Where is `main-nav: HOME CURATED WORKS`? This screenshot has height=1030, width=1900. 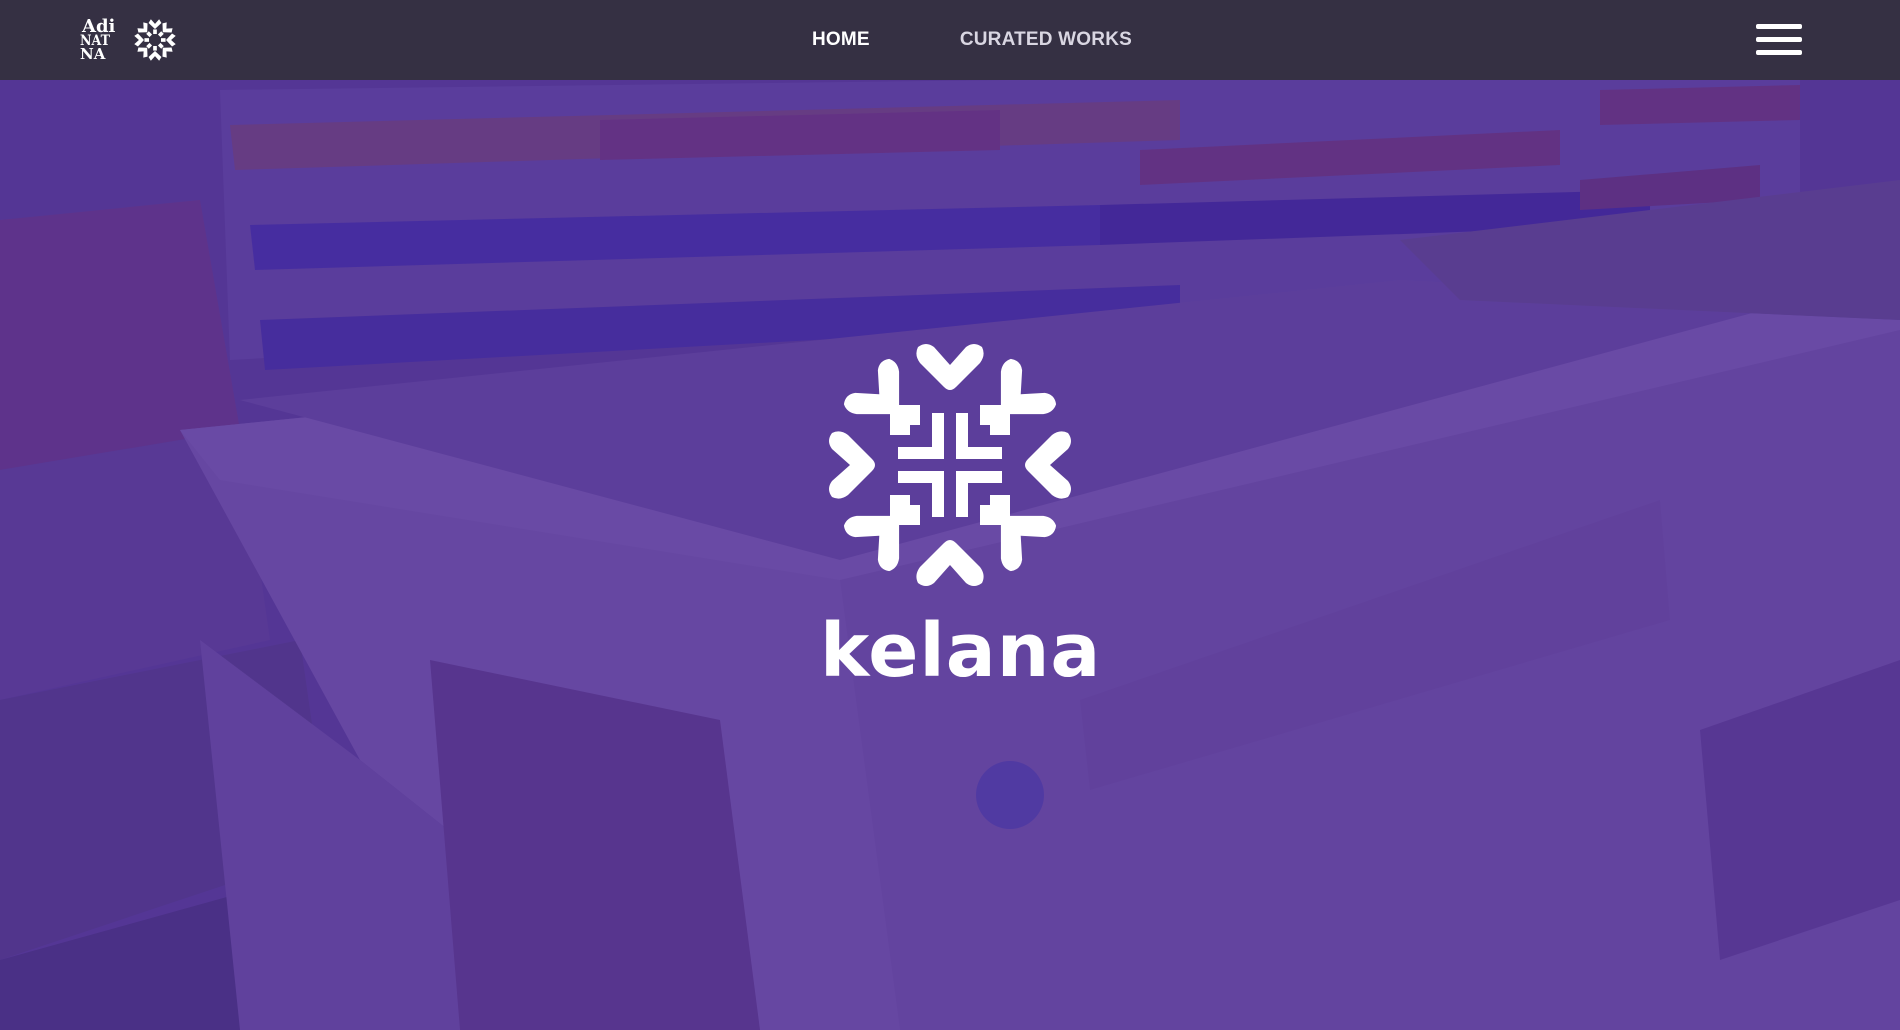 main-nav: HOME CURATED WORKS is located at coordinates (972, 40).